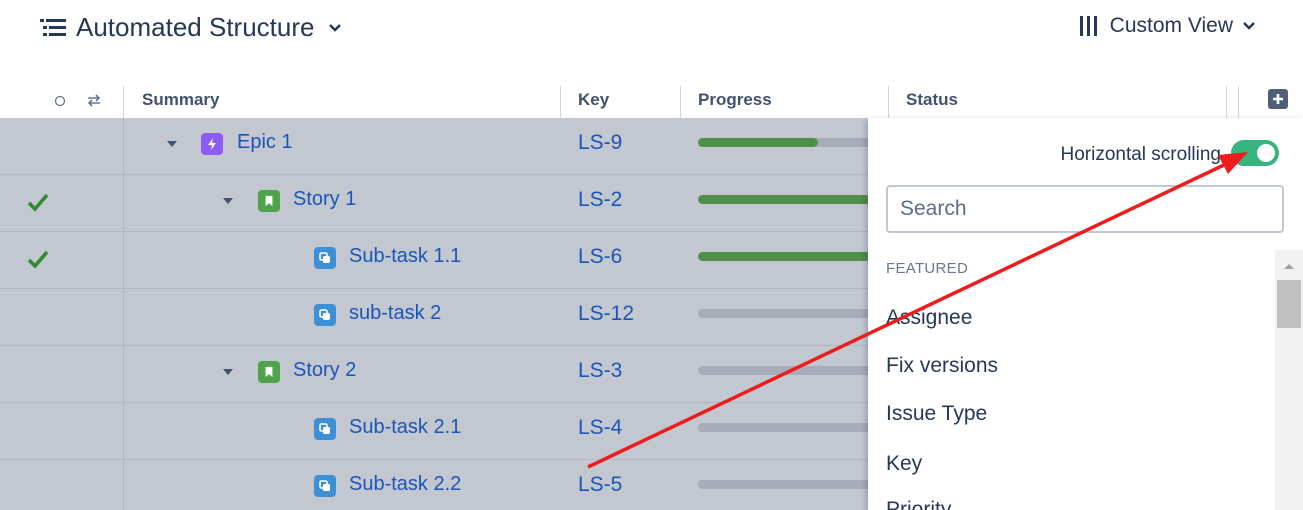 This screenshot has height=510, width=1303. I want to click on table-row: Sub-task 2.1 LS-4, so click(435, 431).